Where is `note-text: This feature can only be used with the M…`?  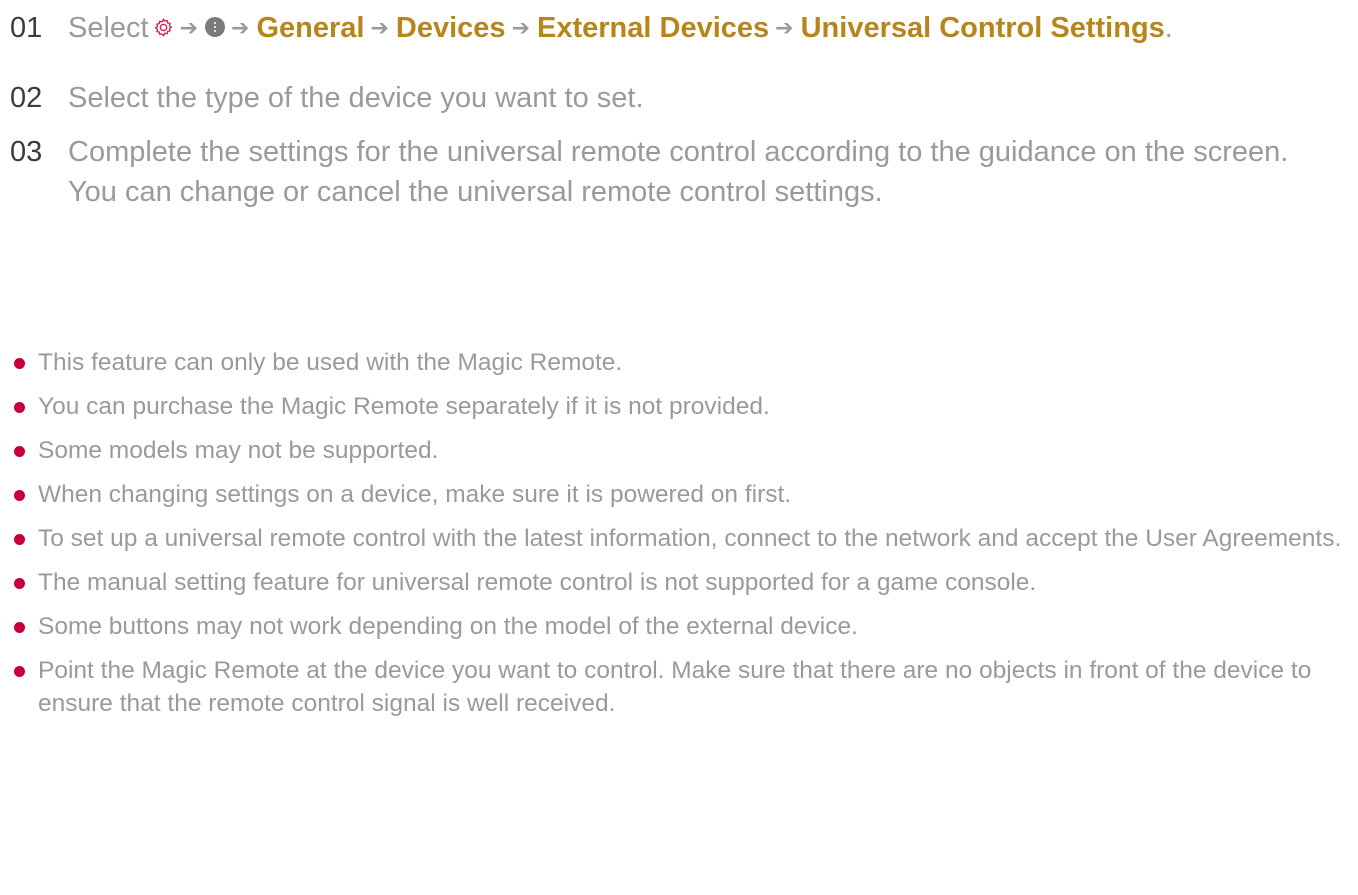
note-text: This feature can only be used with the M… is located at coordinates (330, 362).